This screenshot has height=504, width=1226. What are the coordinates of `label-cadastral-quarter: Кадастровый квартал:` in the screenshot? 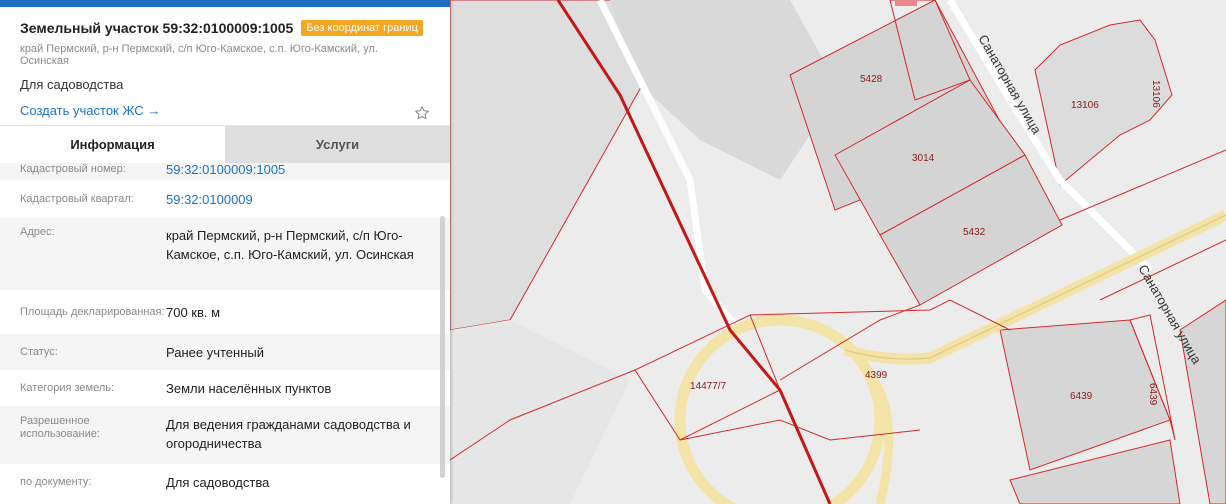 It's located at (77, 198).